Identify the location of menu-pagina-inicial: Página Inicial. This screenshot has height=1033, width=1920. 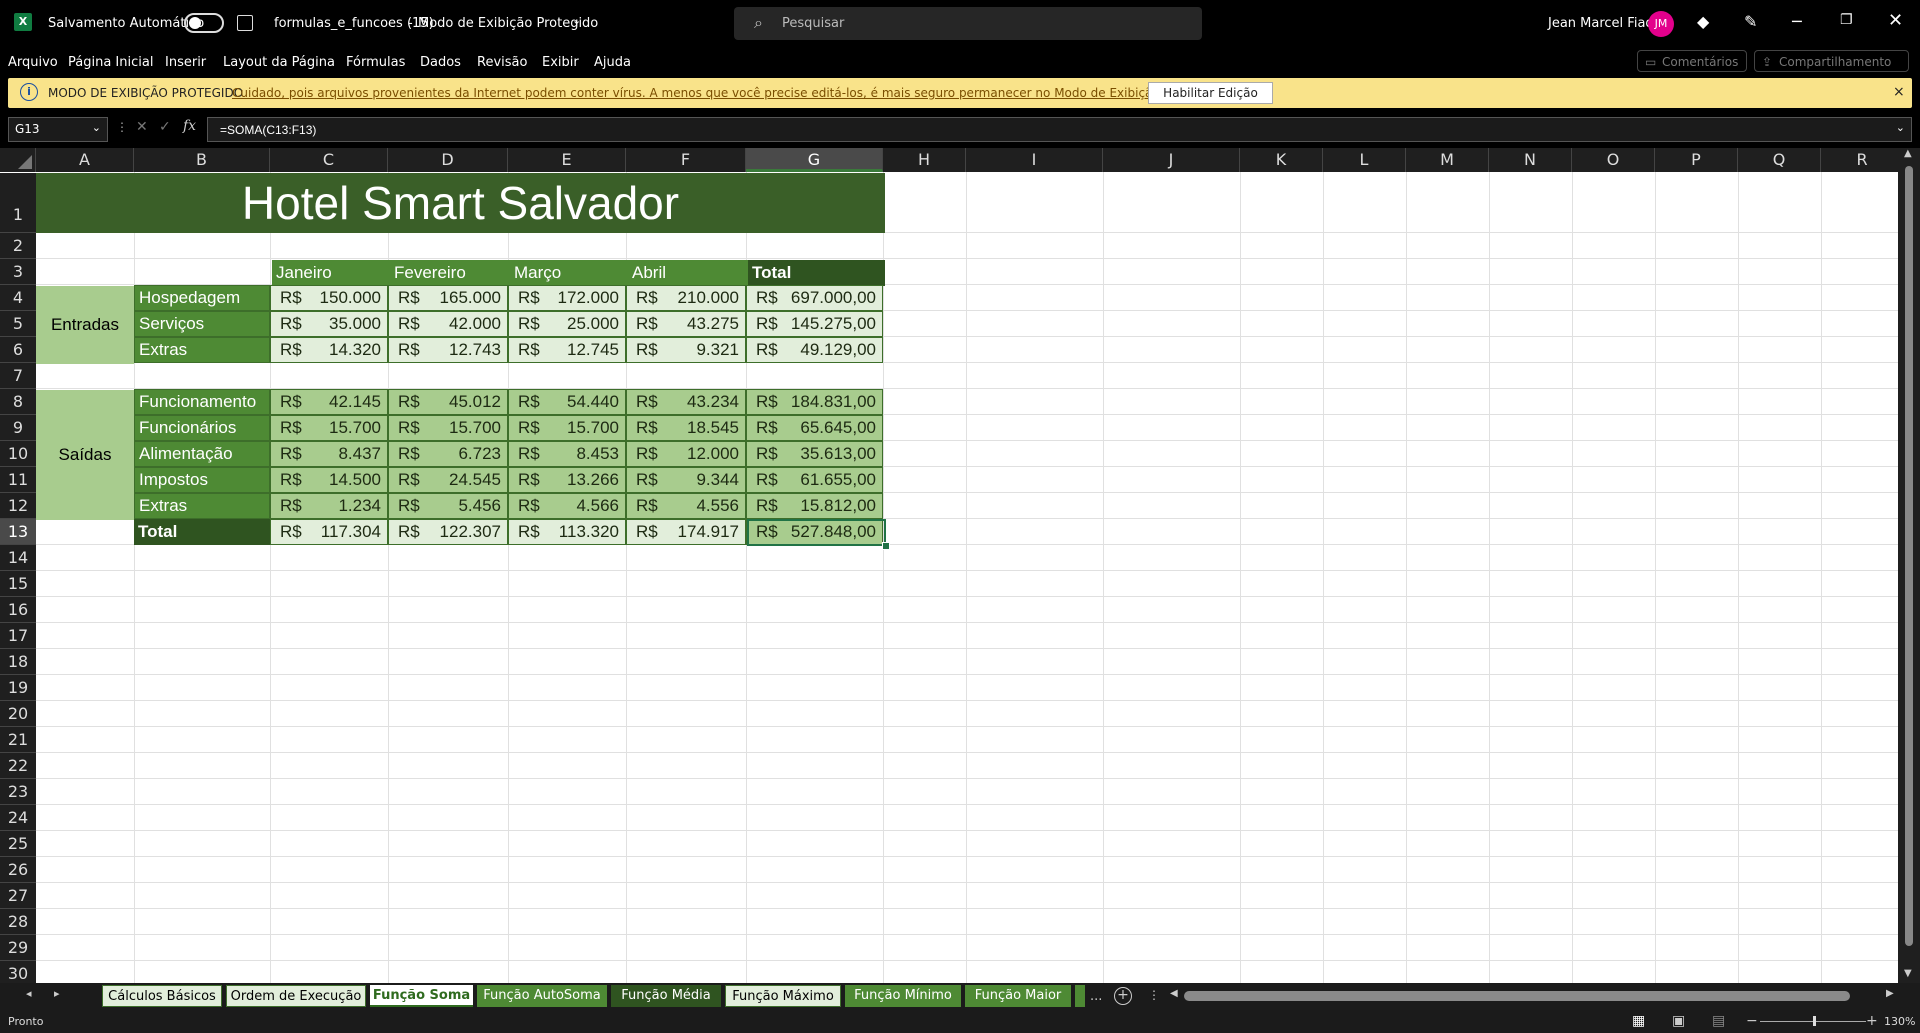
(110, 62).